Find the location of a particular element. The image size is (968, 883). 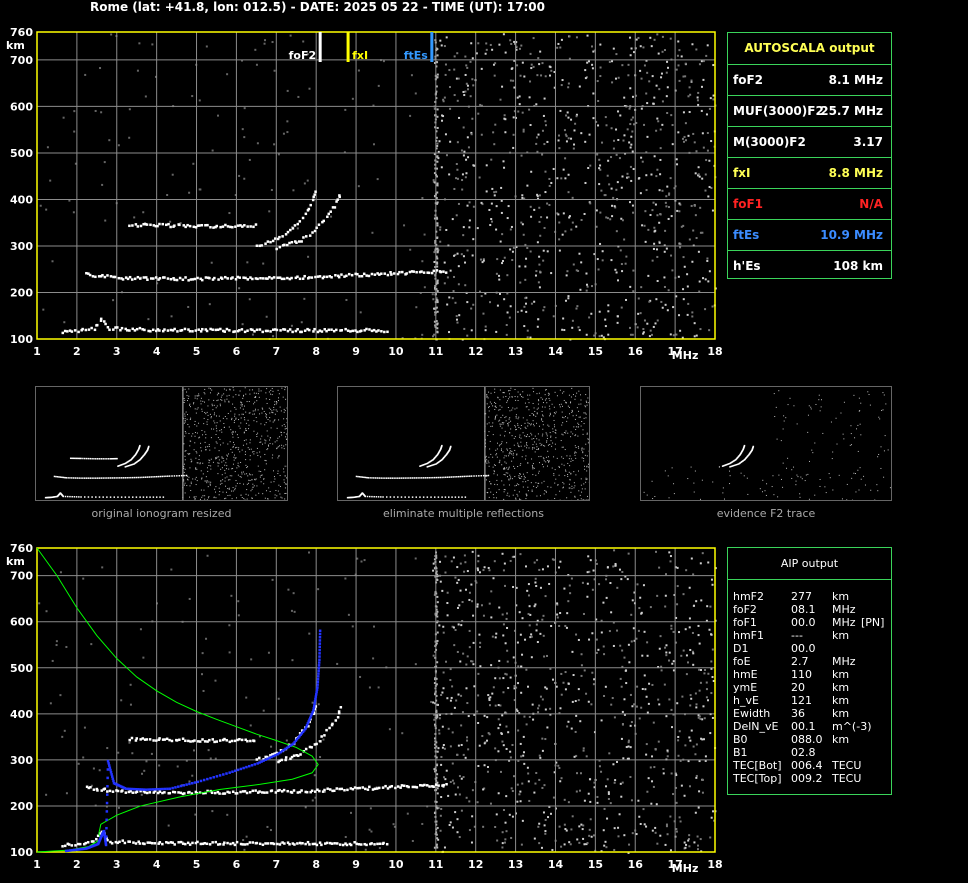

aip-value: 2.7 is located at coordinates (800, 661).